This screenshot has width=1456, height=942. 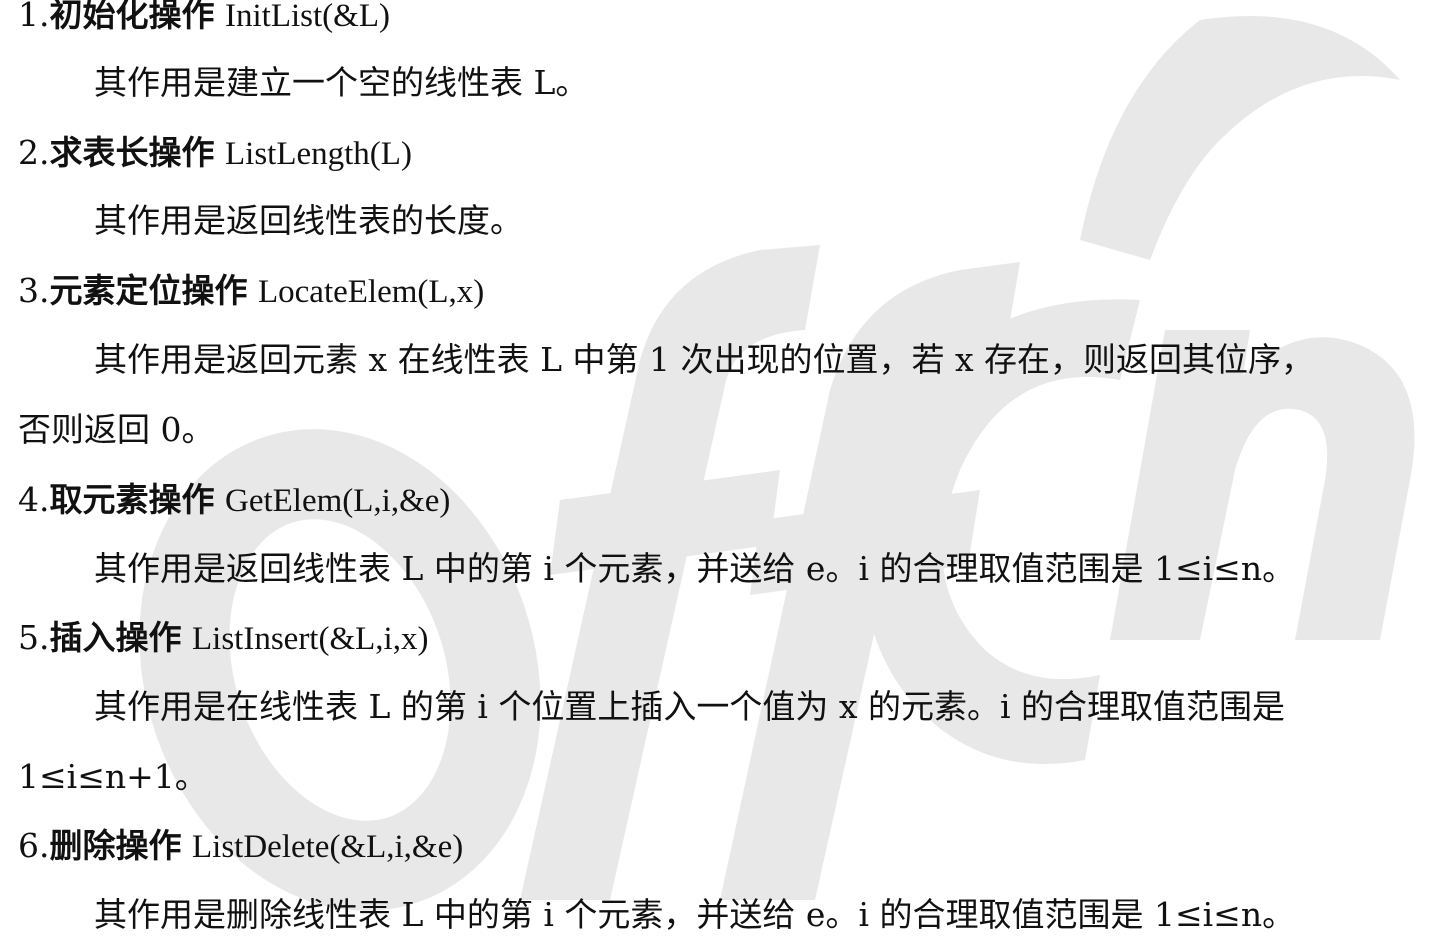 I want to click on operation-heading-5: 5.插入操作 ListInsert(&L,i,x), so click(x=223, y=638).